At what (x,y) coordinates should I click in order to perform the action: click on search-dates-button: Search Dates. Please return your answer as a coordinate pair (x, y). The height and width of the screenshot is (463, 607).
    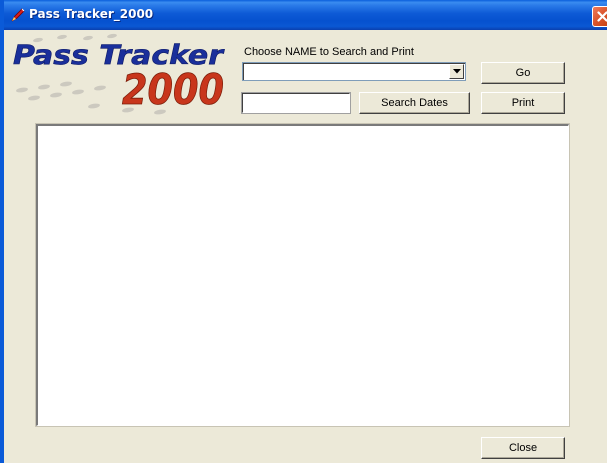
    Looking at the image, I should click on (414, 103).